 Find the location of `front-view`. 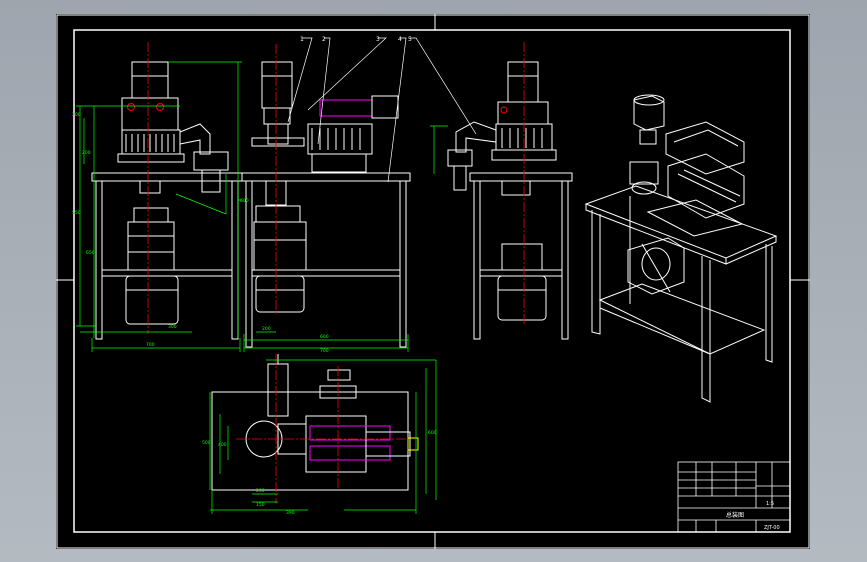

front-view is located at coordinates (167, 200).